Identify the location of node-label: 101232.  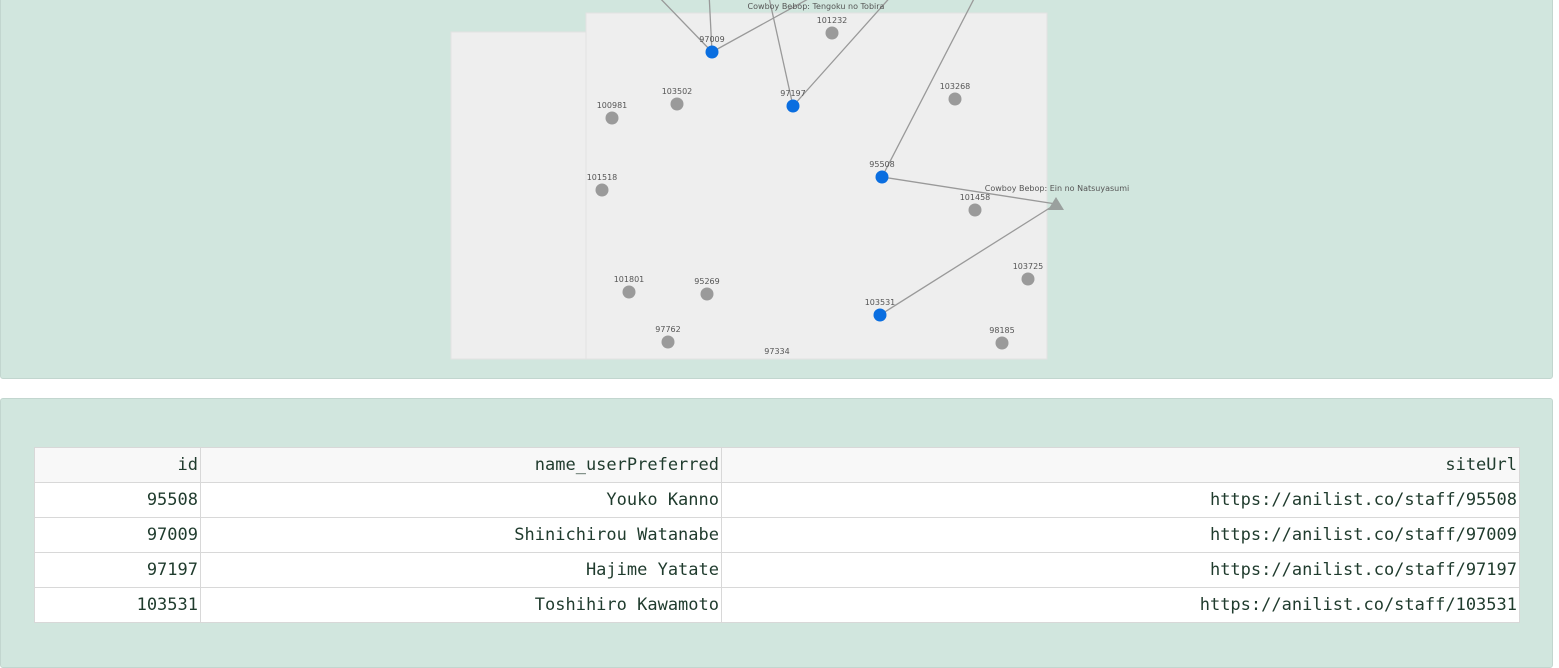
(832, 20).